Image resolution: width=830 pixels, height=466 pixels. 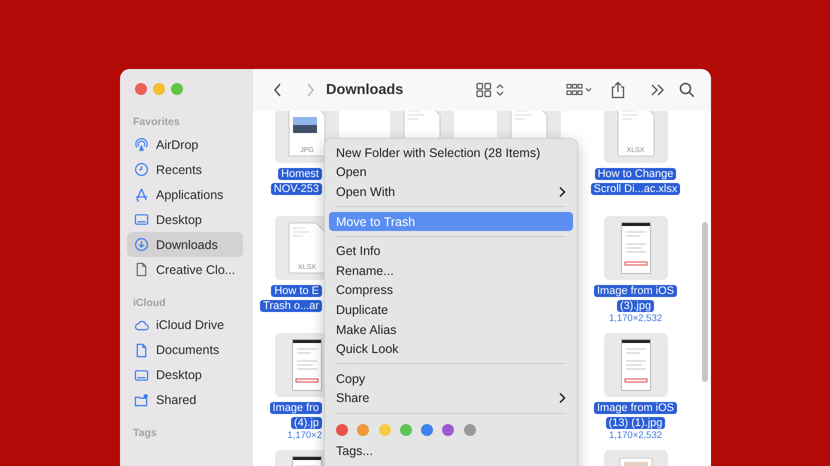 What do you see at coordinates (177, 145) in the screenshot?
I see `sidebar-item-label: AirDrop` at bounding box center [177, 145].